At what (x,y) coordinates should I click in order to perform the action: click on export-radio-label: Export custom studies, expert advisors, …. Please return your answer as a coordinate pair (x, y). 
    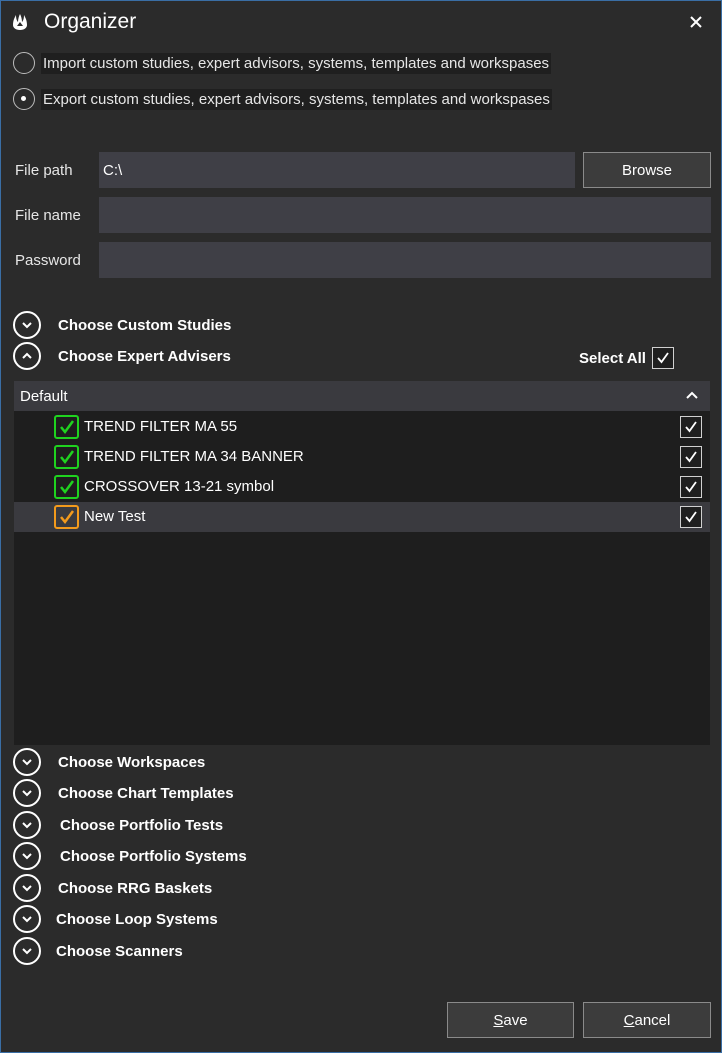
    Looking at the image, I should click on (296, 99).